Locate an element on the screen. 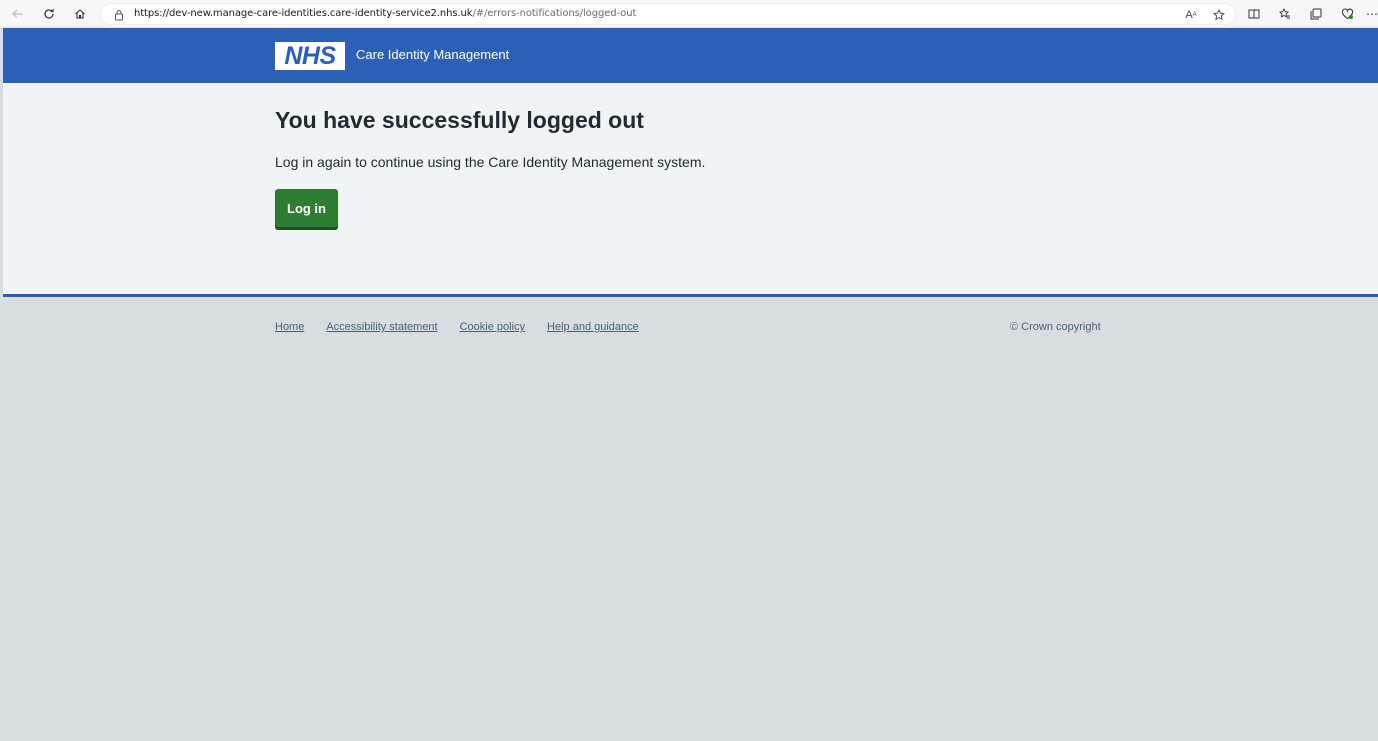 This screenshot has height=741, width=1378. footer-link-help: Help and guidance is located at coordinates (593, 327).